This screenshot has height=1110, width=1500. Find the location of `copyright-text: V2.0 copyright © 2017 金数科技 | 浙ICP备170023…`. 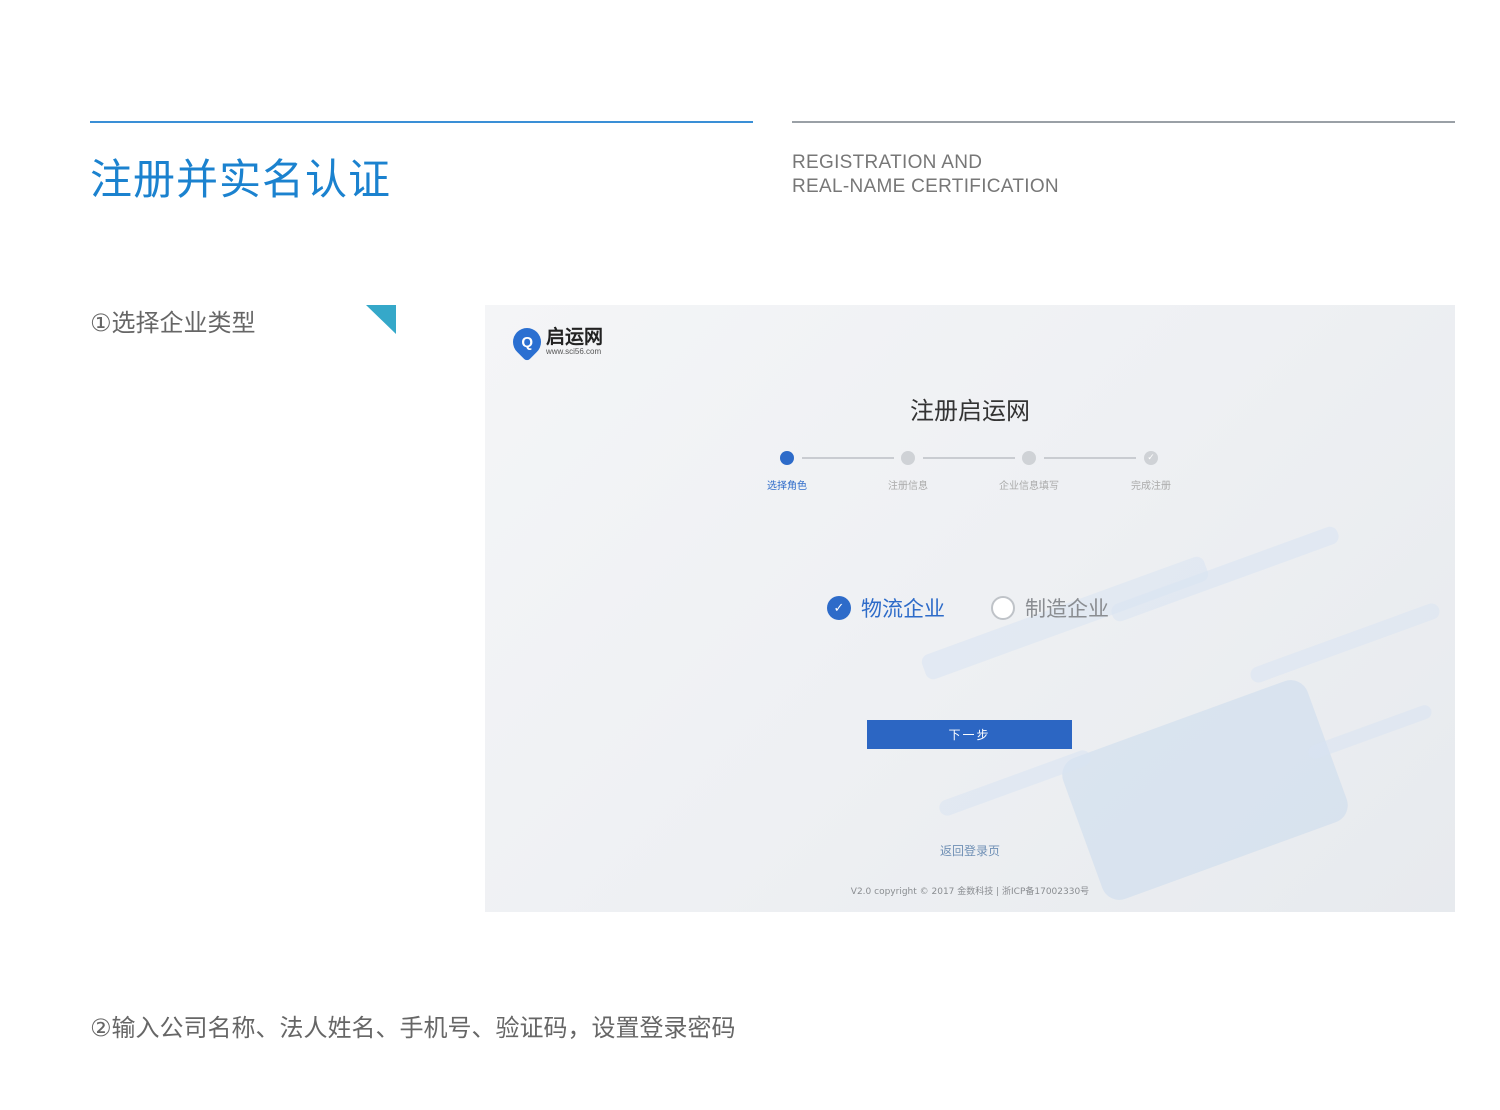

copyright-text: V2.0 copyright © 2017 金数科技 | 浙ICP备170023… is located at coordinates (970, 892).